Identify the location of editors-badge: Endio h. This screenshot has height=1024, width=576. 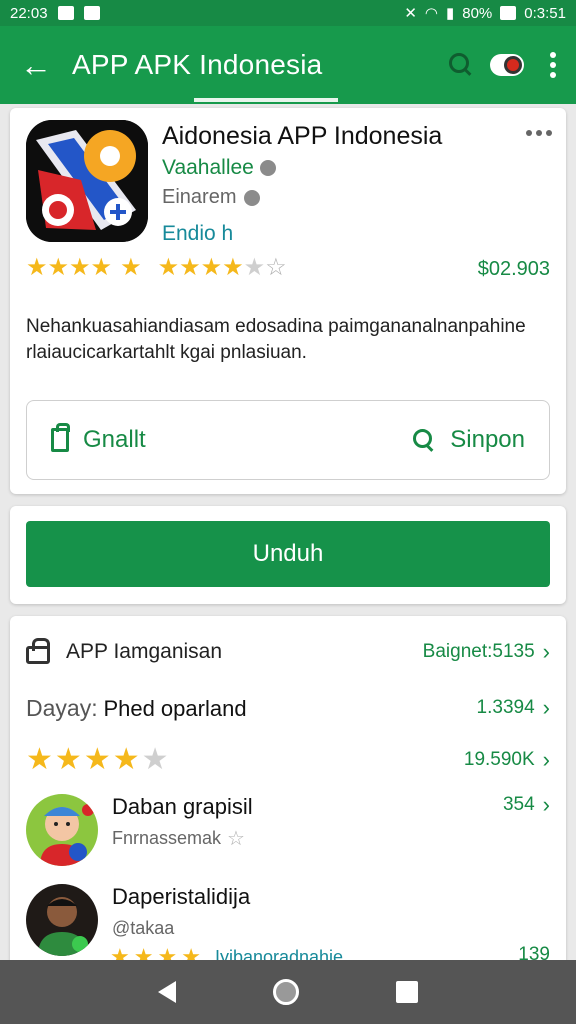
(198, 233).